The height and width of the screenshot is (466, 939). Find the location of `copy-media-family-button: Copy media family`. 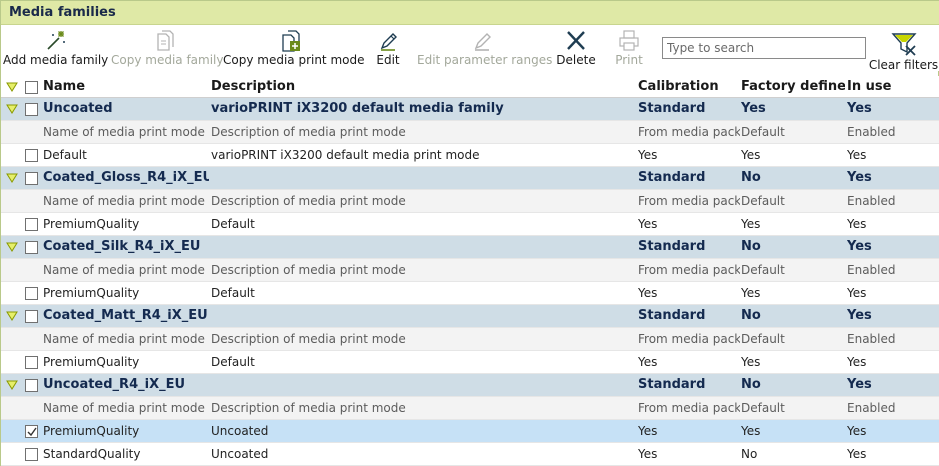

copy-media-family-button: Copy media family is located at coordinates (167, 48).